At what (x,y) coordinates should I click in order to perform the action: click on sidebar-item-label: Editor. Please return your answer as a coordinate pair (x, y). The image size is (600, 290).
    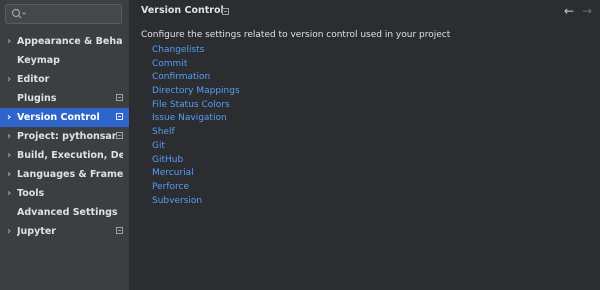
    Looking at the image, I should click on (33, 79).